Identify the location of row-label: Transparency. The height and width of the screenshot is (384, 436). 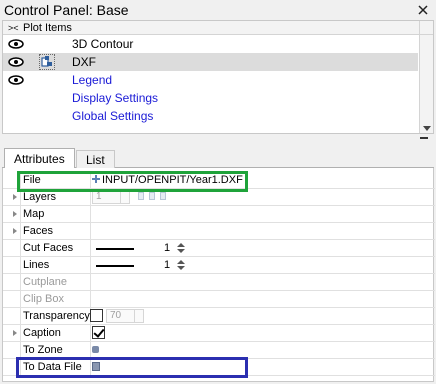
(55, 316).